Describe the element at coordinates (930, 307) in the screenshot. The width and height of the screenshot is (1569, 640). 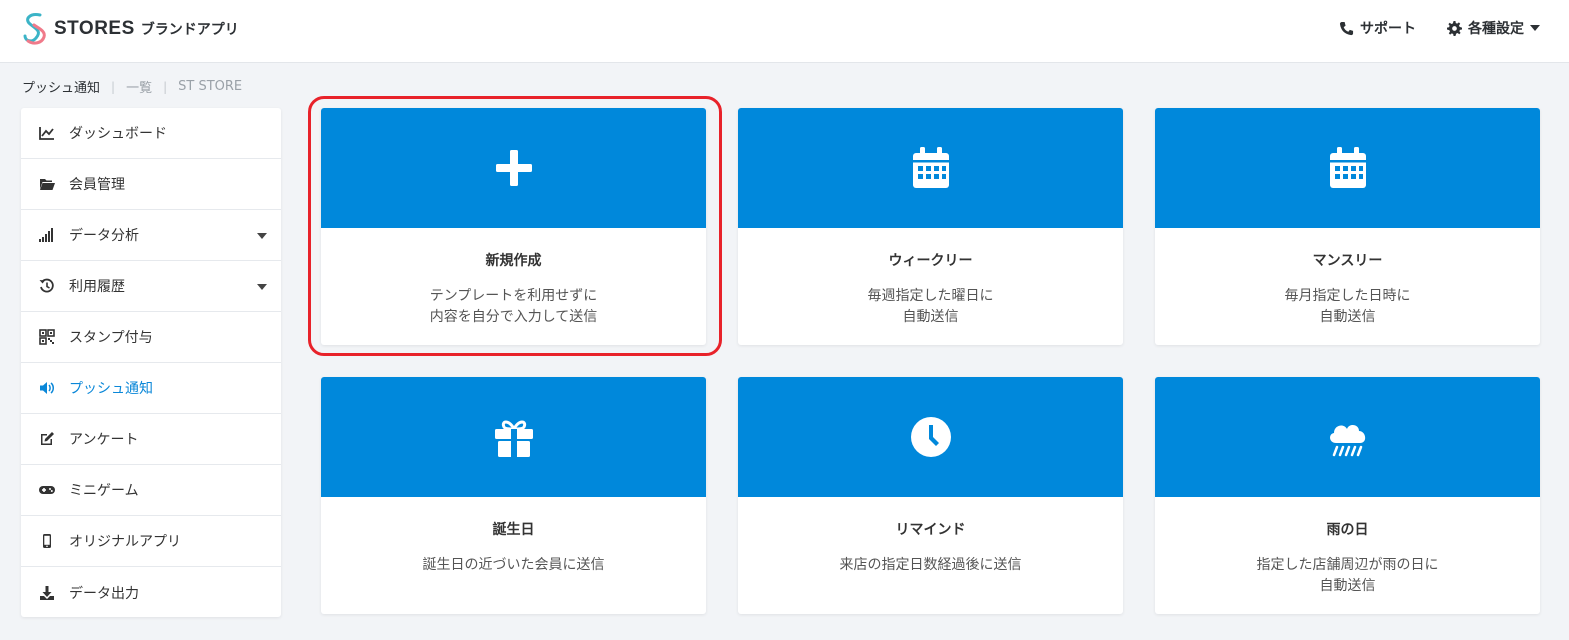
I see `card-description: 毎週指定した曜日に 自動送信` at that location.